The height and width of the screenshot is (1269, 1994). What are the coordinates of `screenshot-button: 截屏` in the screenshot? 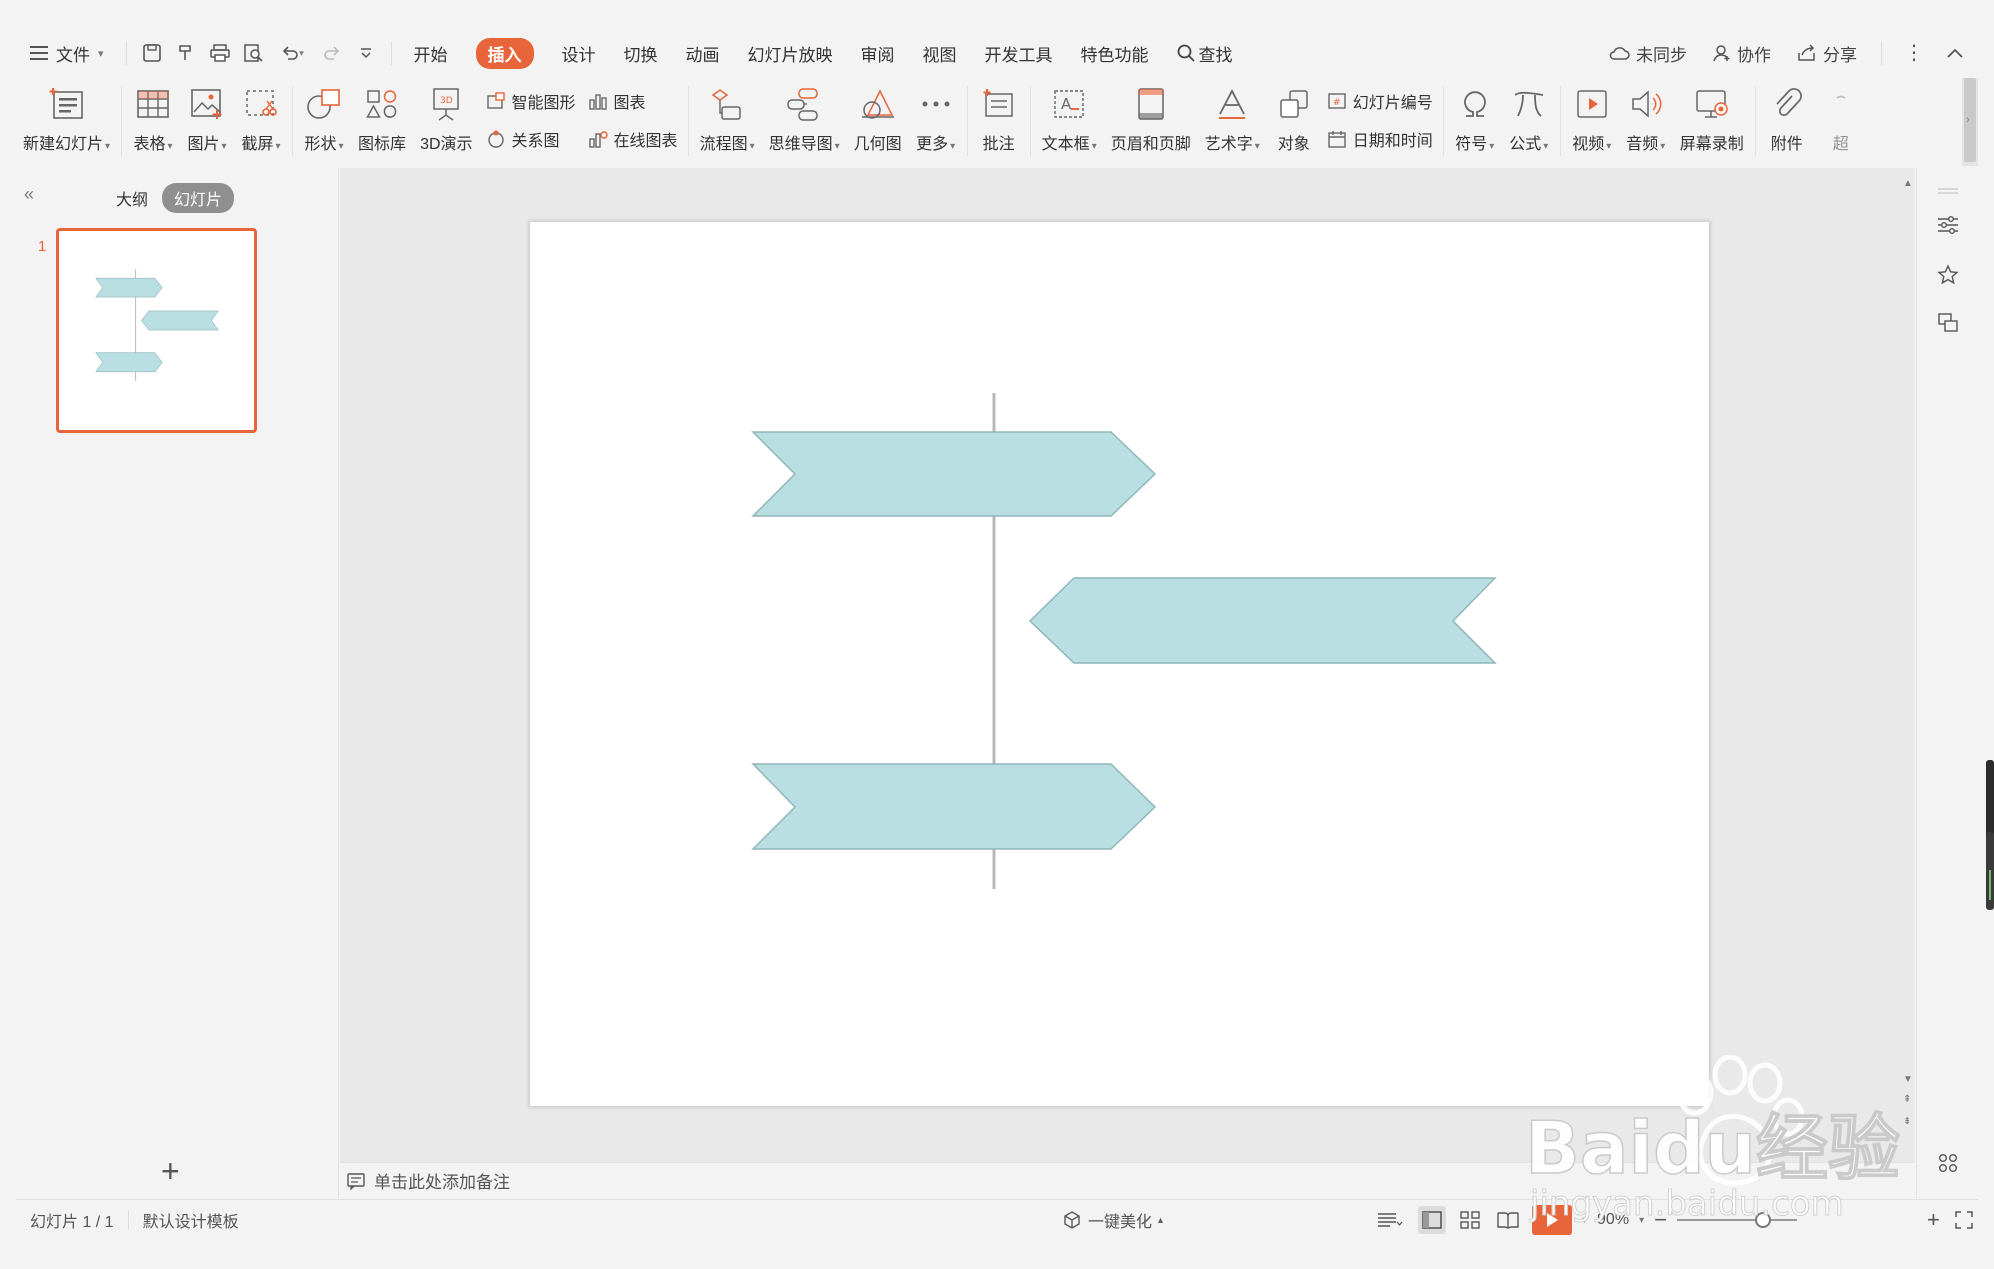 It's located at (261, 121).